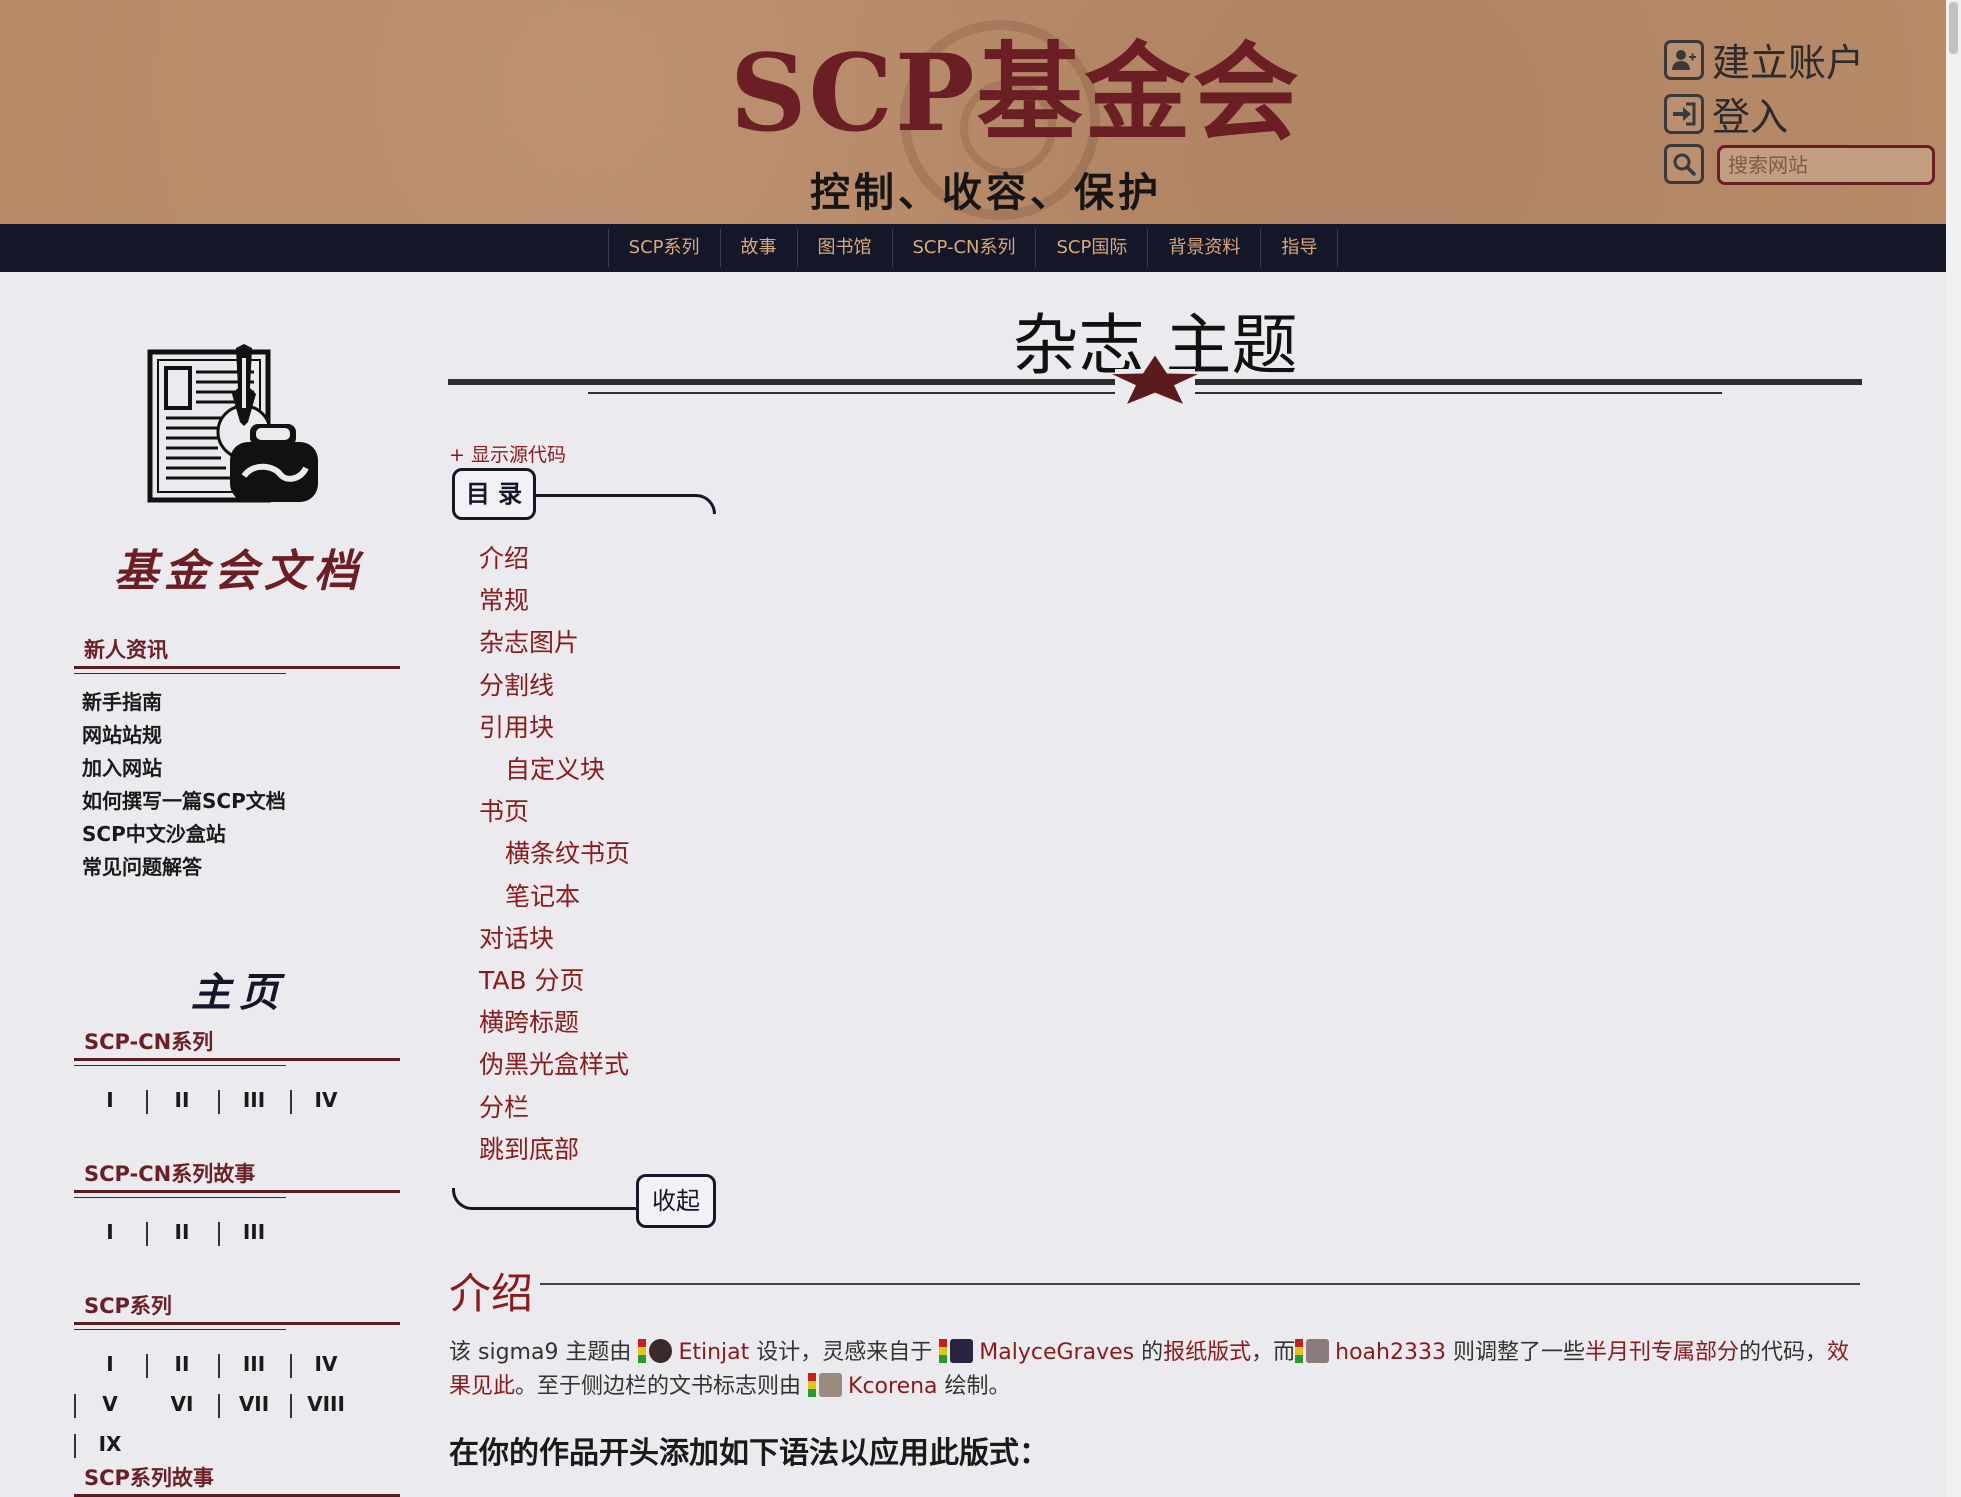  Describe the element at coordinates (1056, 1352) in the screenshot. I see `user-link-malycegraves: MalyceGraves` at that location.